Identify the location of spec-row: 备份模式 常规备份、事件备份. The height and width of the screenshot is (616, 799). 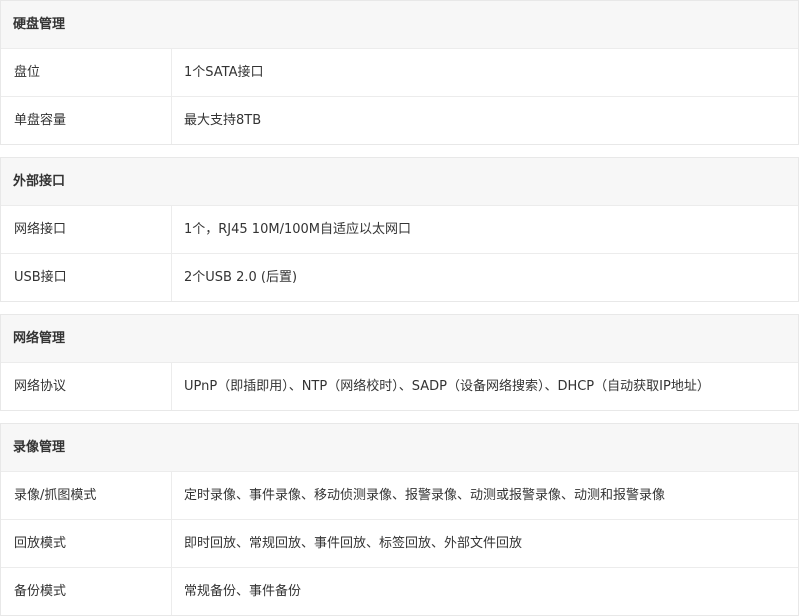
(399, 591).